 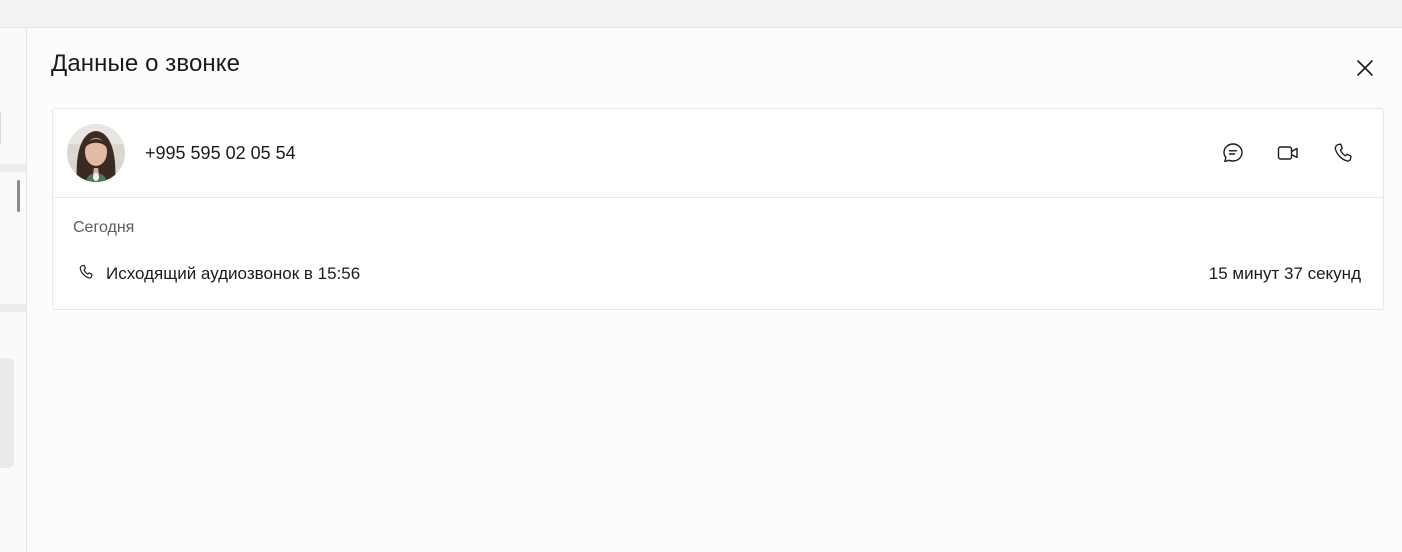 I want to click on search-box-edge, so click(x=0, y=128).